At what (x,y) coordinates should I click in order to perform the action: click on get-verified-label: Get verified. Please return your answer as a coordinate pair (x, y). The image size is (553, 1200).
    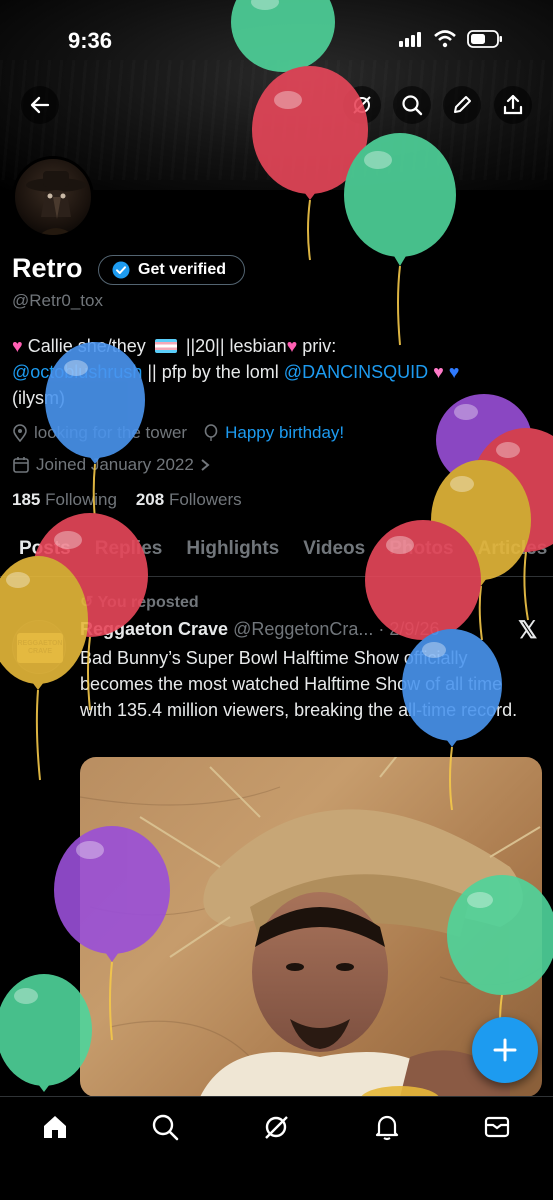
    Looking at the image, I should click on (182, 269).